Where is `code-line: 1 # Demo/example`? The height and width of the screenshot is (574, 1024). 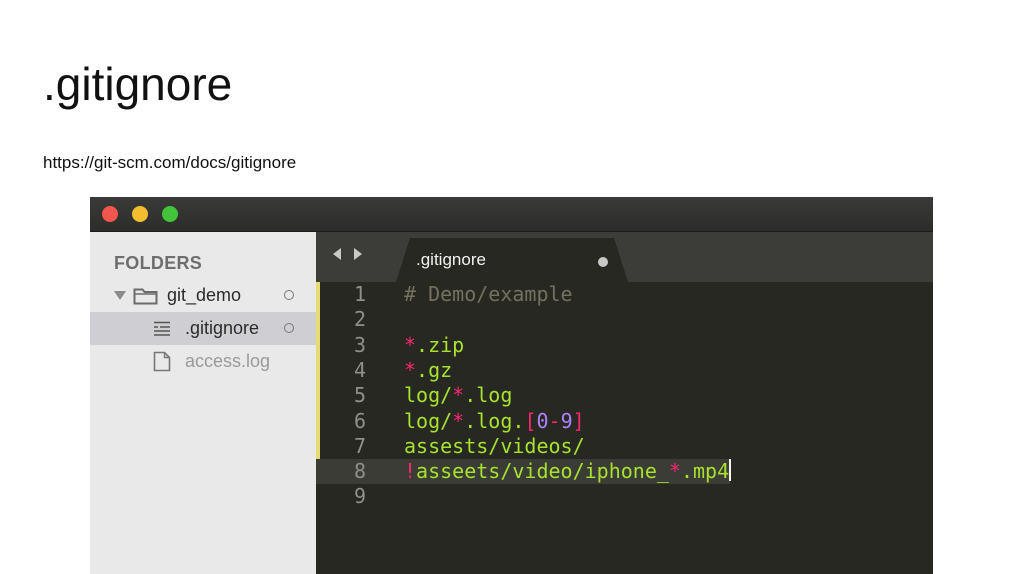 code-line: 1 # Demo/example is located at coordinates (624, 294).